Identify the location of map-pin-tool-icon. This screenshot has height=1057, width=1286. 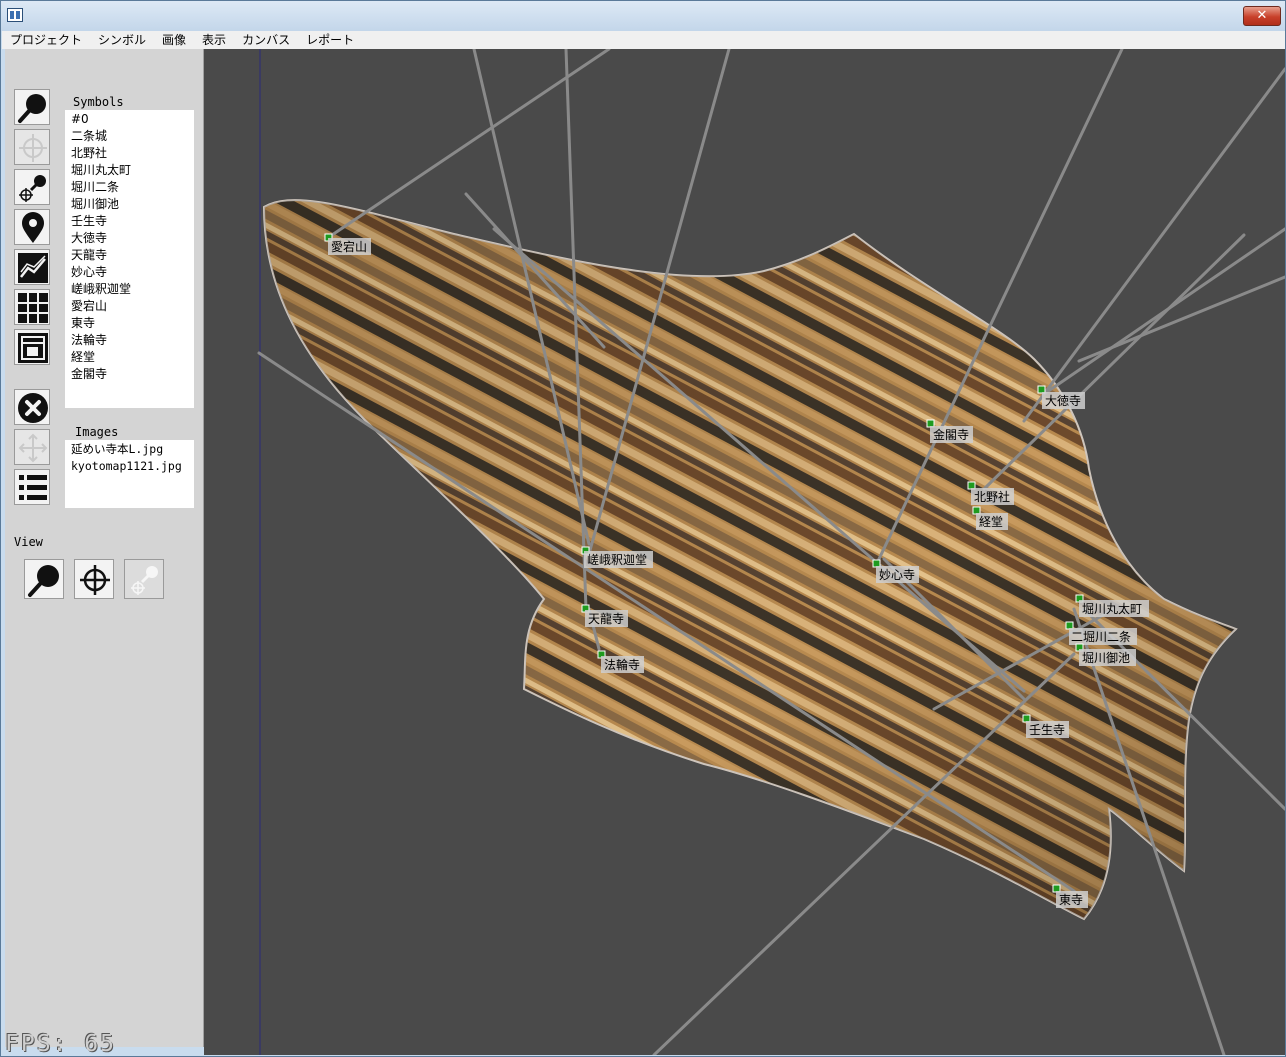
(33, 227).